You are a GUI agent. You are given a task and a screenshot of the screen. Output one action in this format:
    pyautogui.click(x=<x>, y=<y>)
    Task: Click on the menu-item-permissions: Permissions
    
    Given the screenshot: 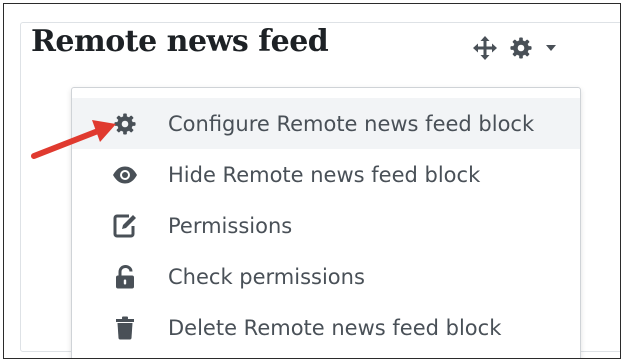 What is the action you would take?
    pyautogui.click(x=326, y=225)
    